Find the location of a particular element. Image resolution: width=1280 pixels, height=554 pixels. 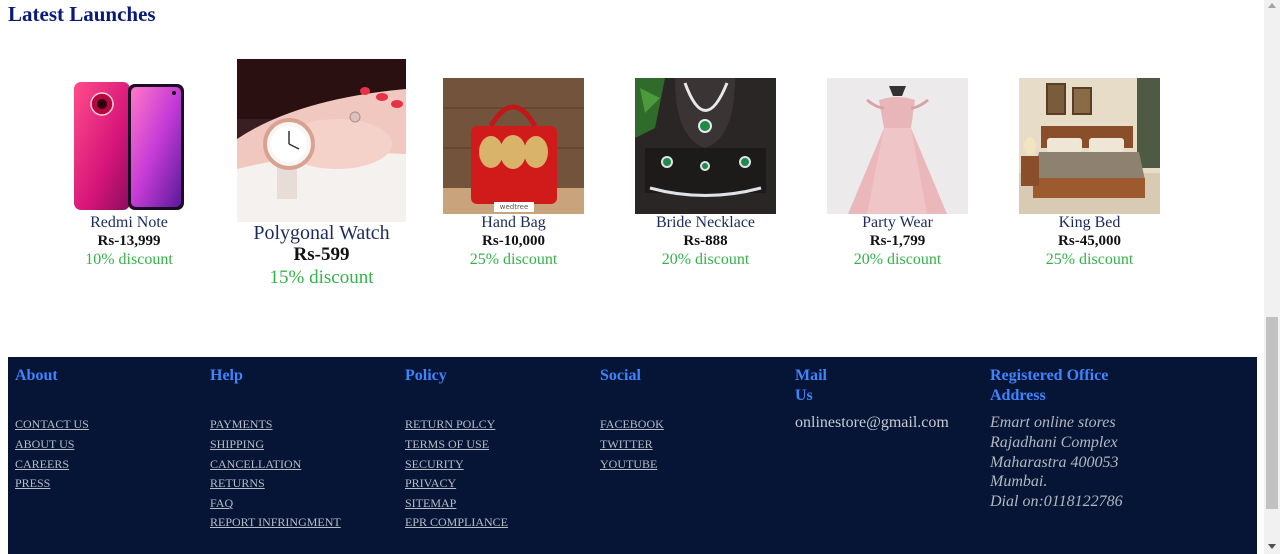

footer-link-privacy: PRIVACY is located at coordinates (430, 483).